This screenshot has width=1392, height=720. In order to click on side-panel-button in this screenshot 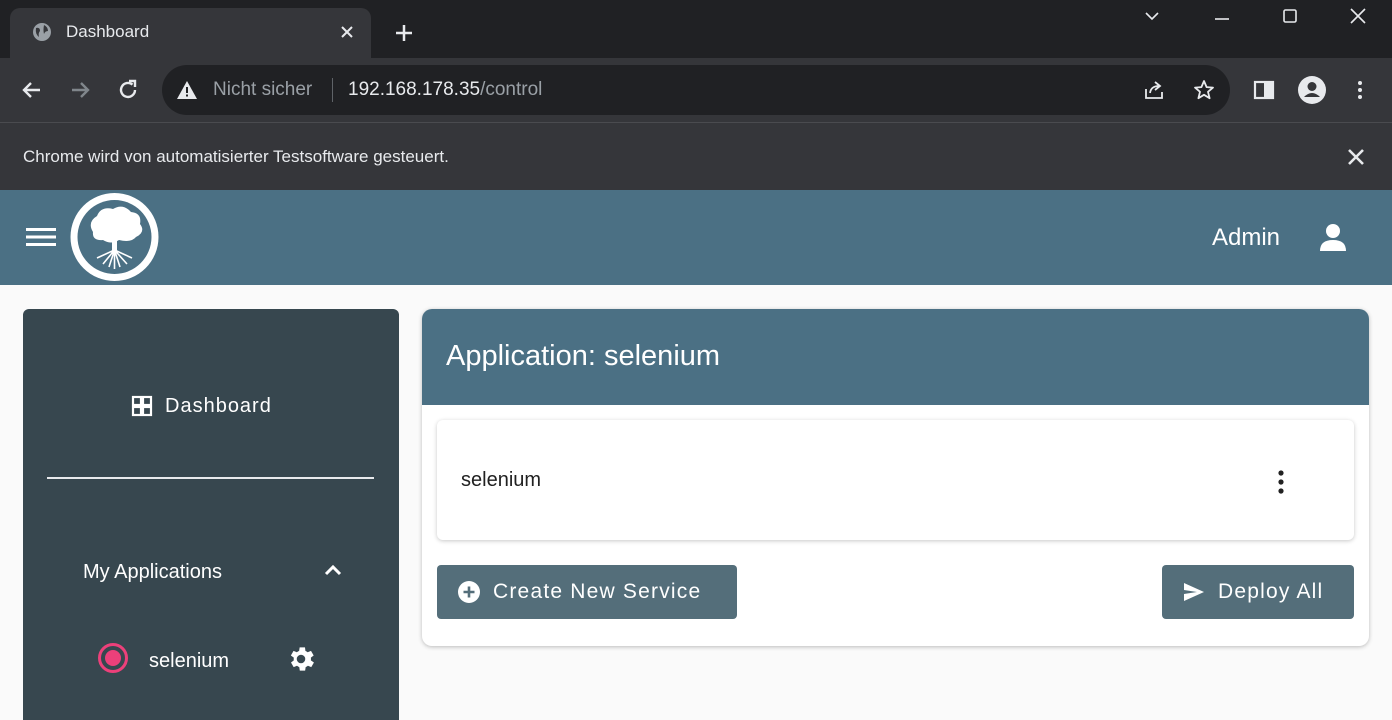, I will do `click(1264, 90)`.